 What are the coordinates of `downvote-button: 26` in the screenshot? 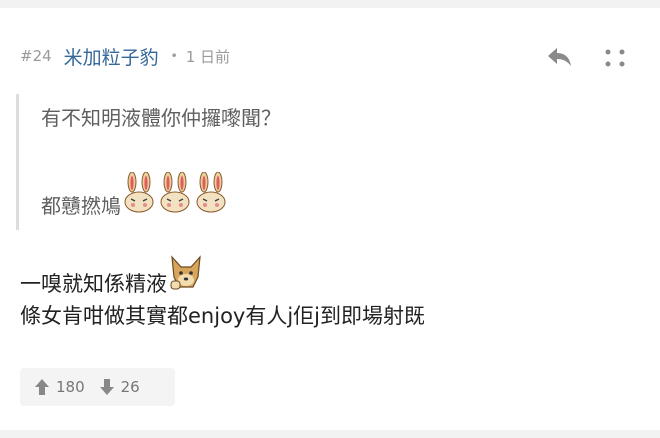 It's located at (119, 387).